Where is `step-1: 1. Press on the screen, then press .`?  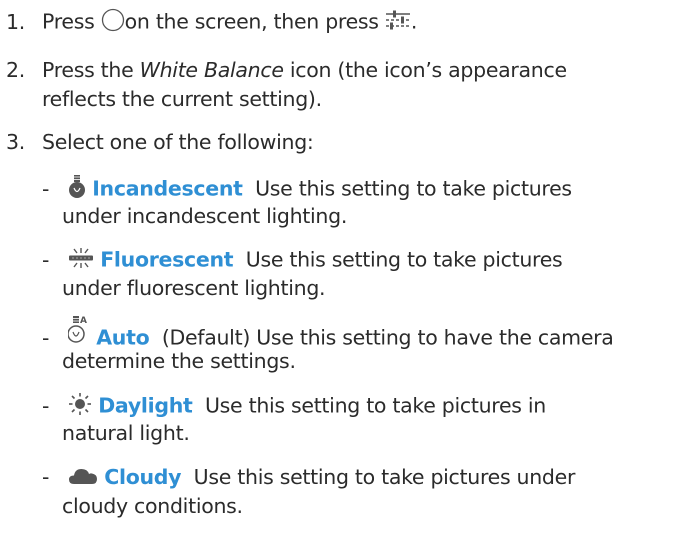
step-1: 1. Press on the screen, then press . is located at coordinates (208, 22).